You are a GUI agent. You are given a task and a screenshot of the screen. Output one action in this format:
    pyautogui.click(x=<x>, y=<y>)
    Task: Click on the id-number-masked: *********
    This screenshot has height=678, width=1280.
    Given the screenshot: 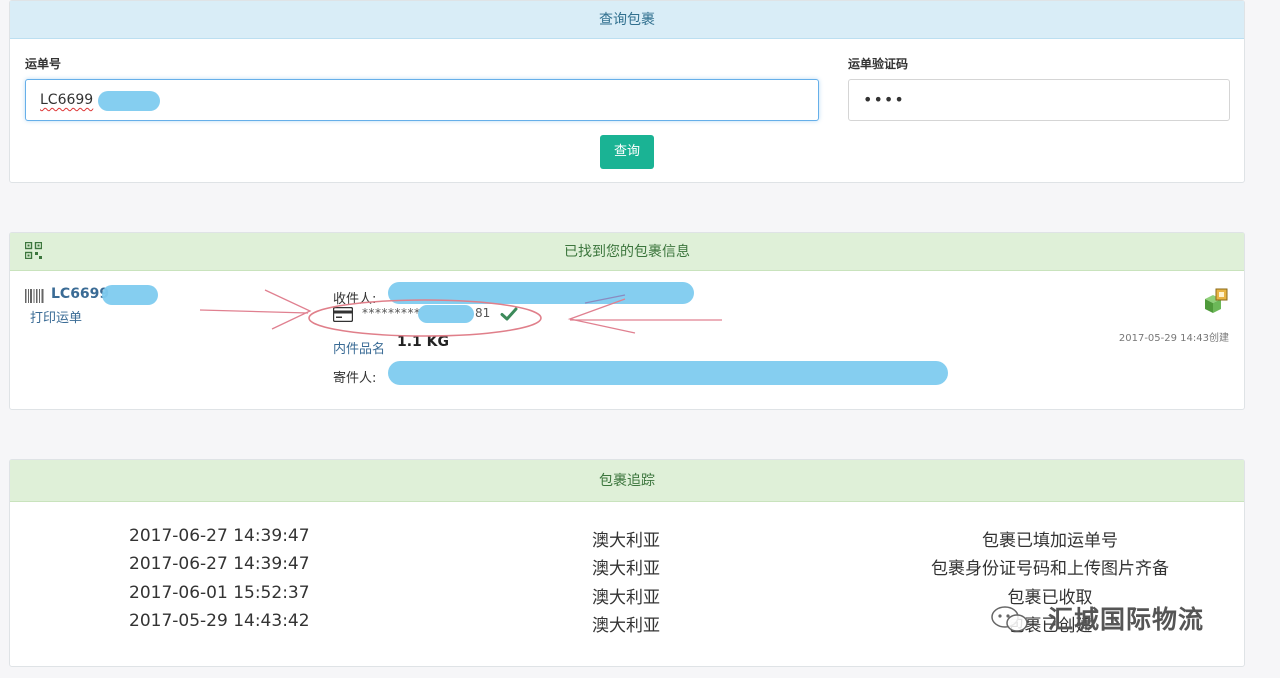 What is the action you would take?
    pyautogui.click(x=391, y=313)
    